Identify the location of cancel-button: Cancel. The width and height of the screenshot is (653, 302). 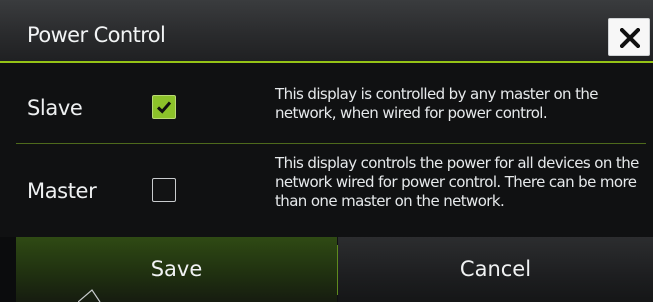
(495, 269).